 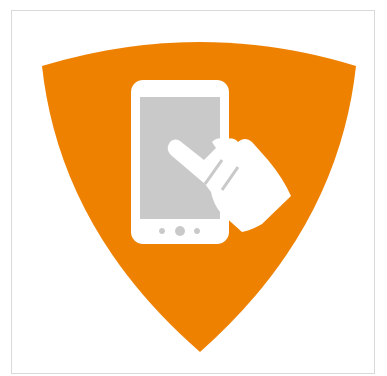 What do you see at coordinates (197, 231) in the screenshot?
I see `phone-dot-right` at bounding box center [197, 231].